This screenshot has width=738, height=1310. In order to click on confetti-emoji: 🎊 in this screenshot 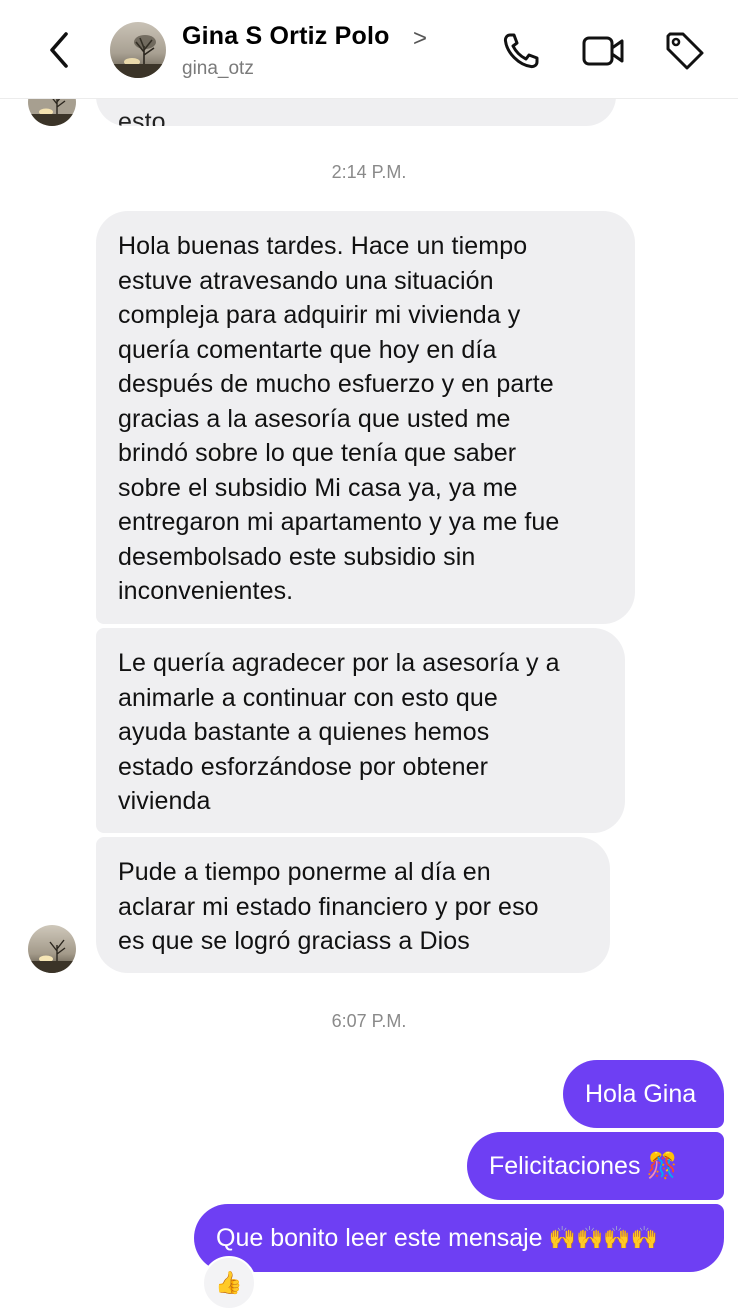, I will do `click(662, 1166)`.